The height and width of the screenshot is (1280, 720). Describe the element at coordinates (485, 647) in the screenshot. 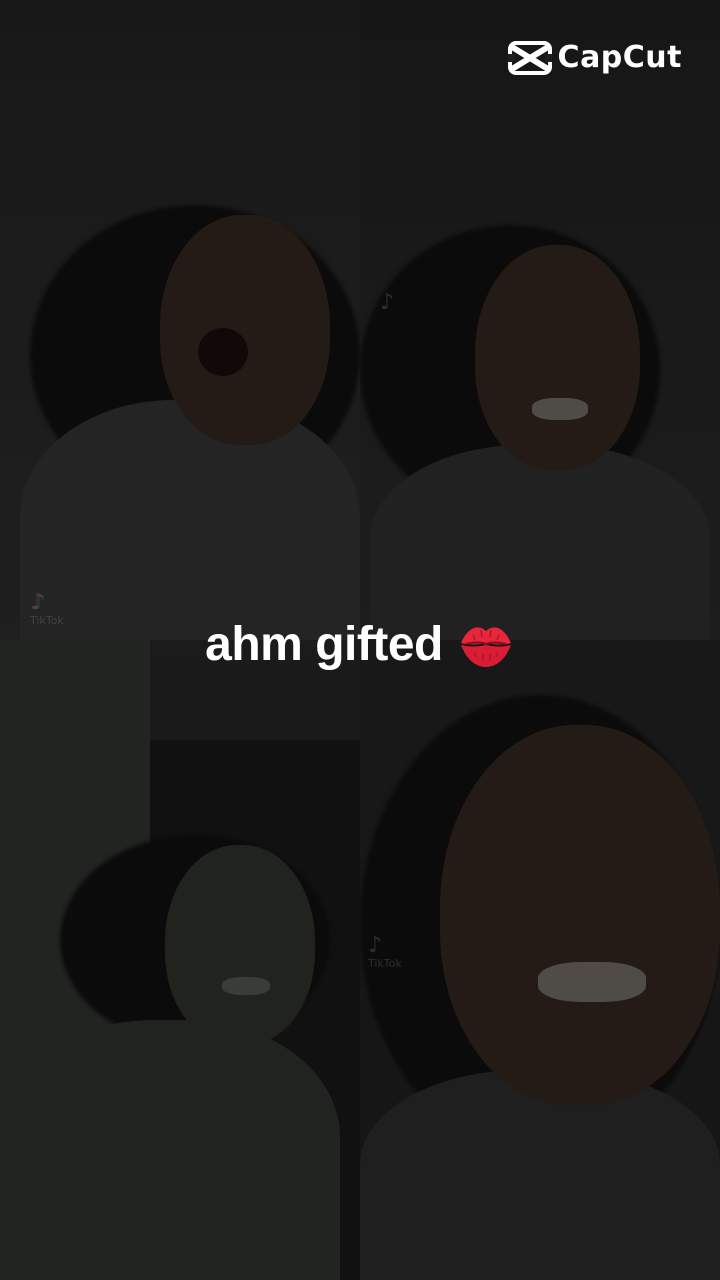

I see `kiss-mark-icon` at that location.